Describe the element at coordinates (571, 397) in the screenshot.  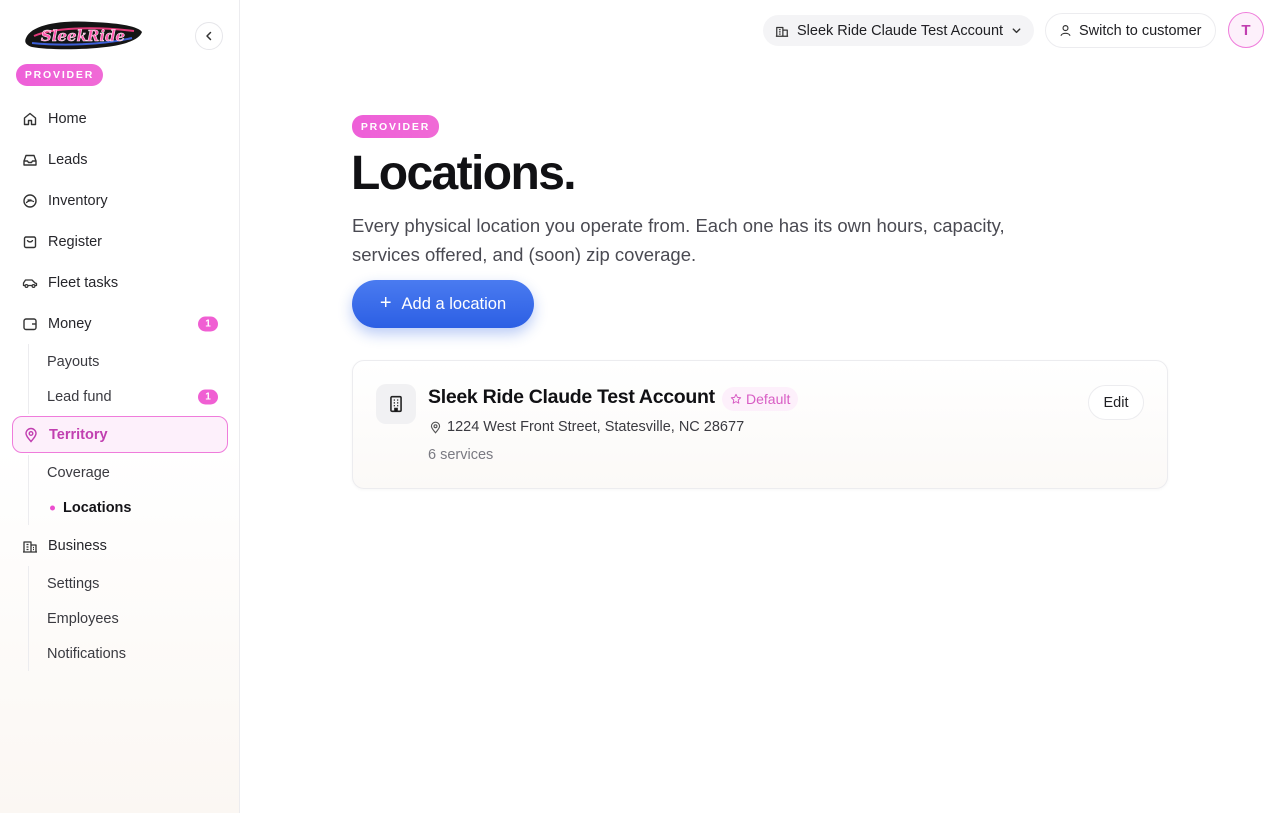
I see `location-name: Sleek Ride Claude Test Account` at that location.